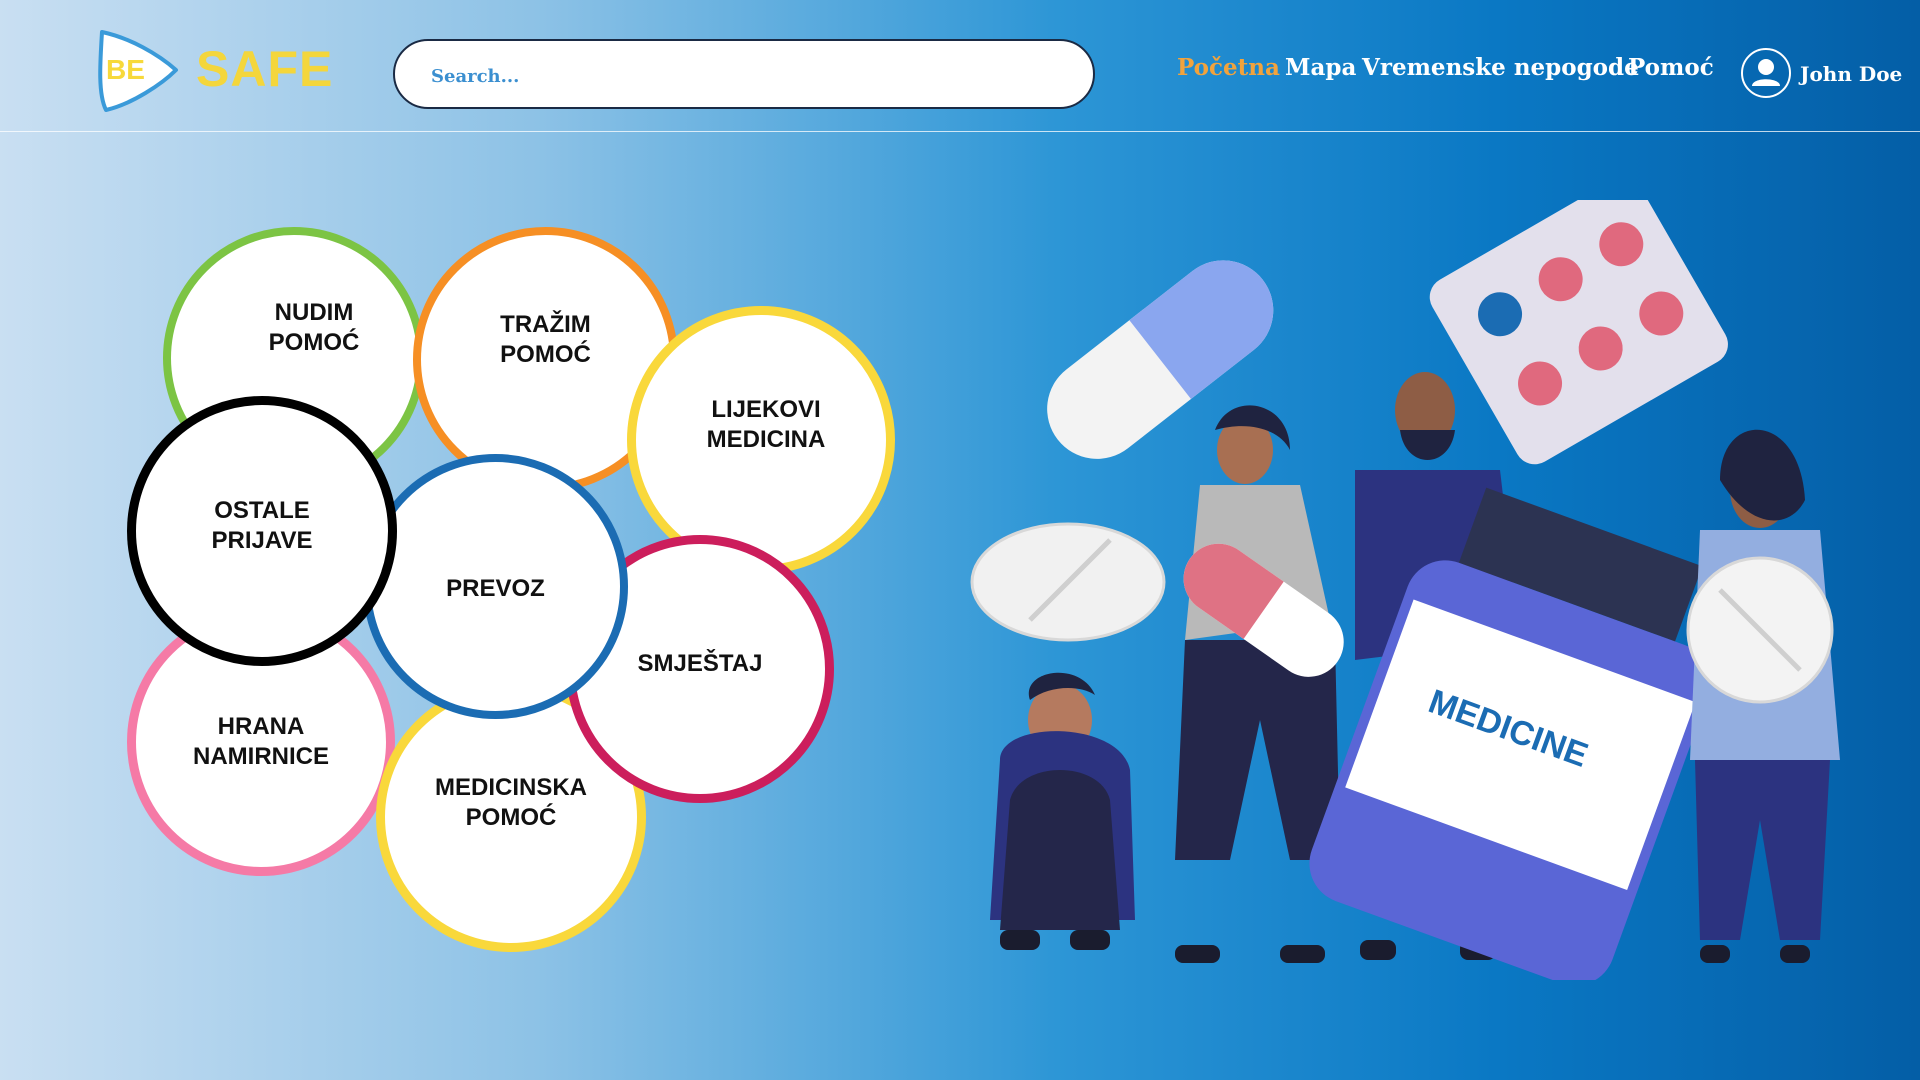 Image resolution: width=1920 pixels, height=1080 pixels. What do you see at coordinates (1500, 67) in the screenshot?
I see `nav-vremenske-nepogode: Vremenske nepogode` at bounding box center [1500, 67].